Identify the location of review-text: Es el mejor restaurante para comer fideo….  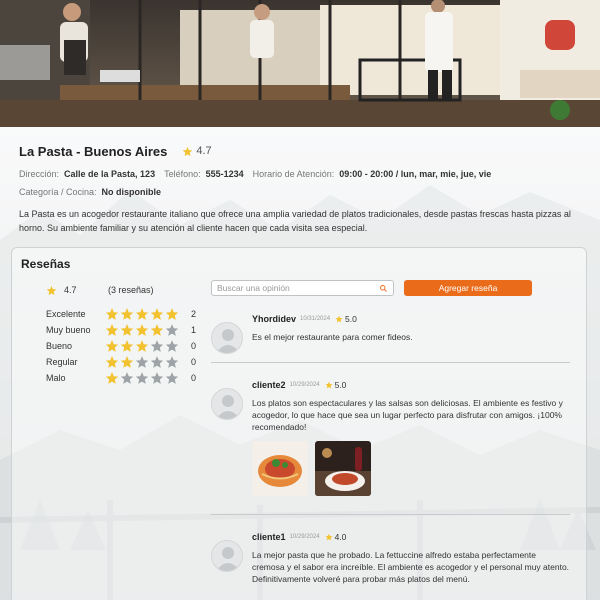
(332, 337).